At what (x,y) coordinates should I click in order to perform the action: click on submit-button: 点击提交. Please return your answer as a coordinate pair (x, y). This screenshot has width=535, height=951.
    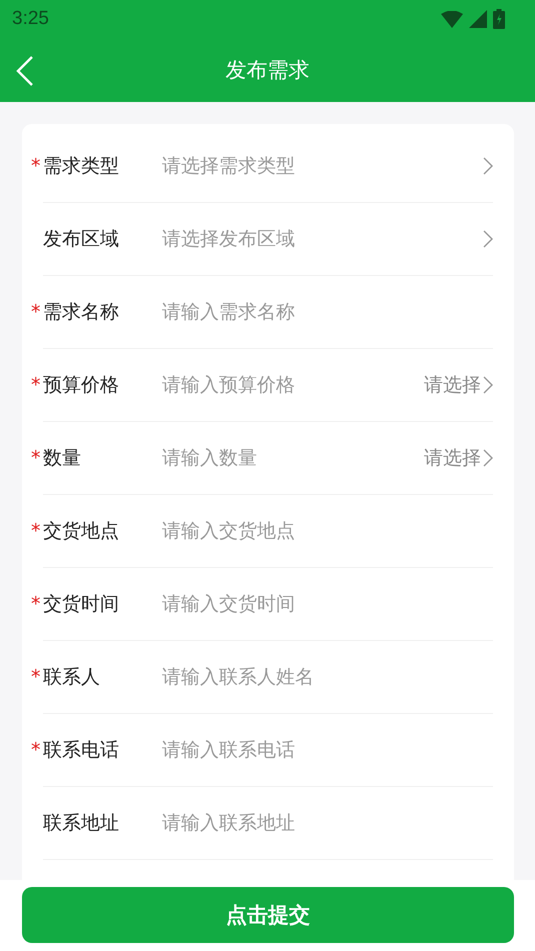
    Looking at the image, I should click on (268, 915).